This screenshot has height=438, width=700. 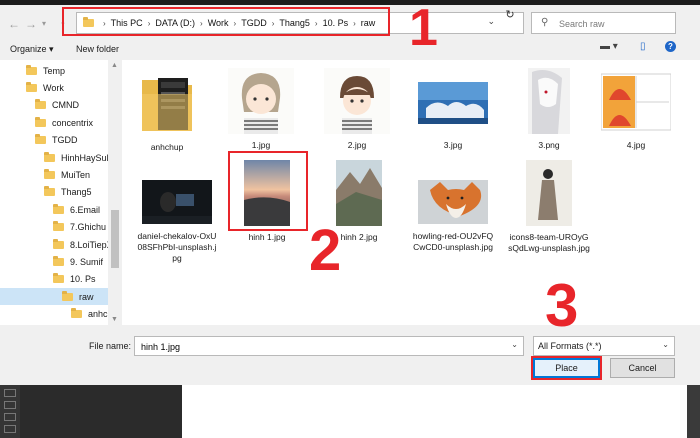 I want to click on sidebar-item-label: MuiTen, so click(x=76, y=174).